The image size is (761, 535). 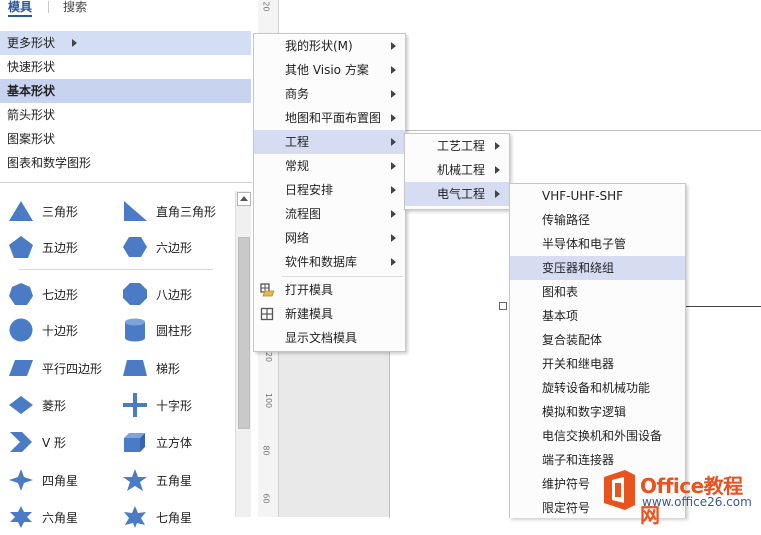 I want to click on menu-item-label: 流程图, so click(x=303, y=214).